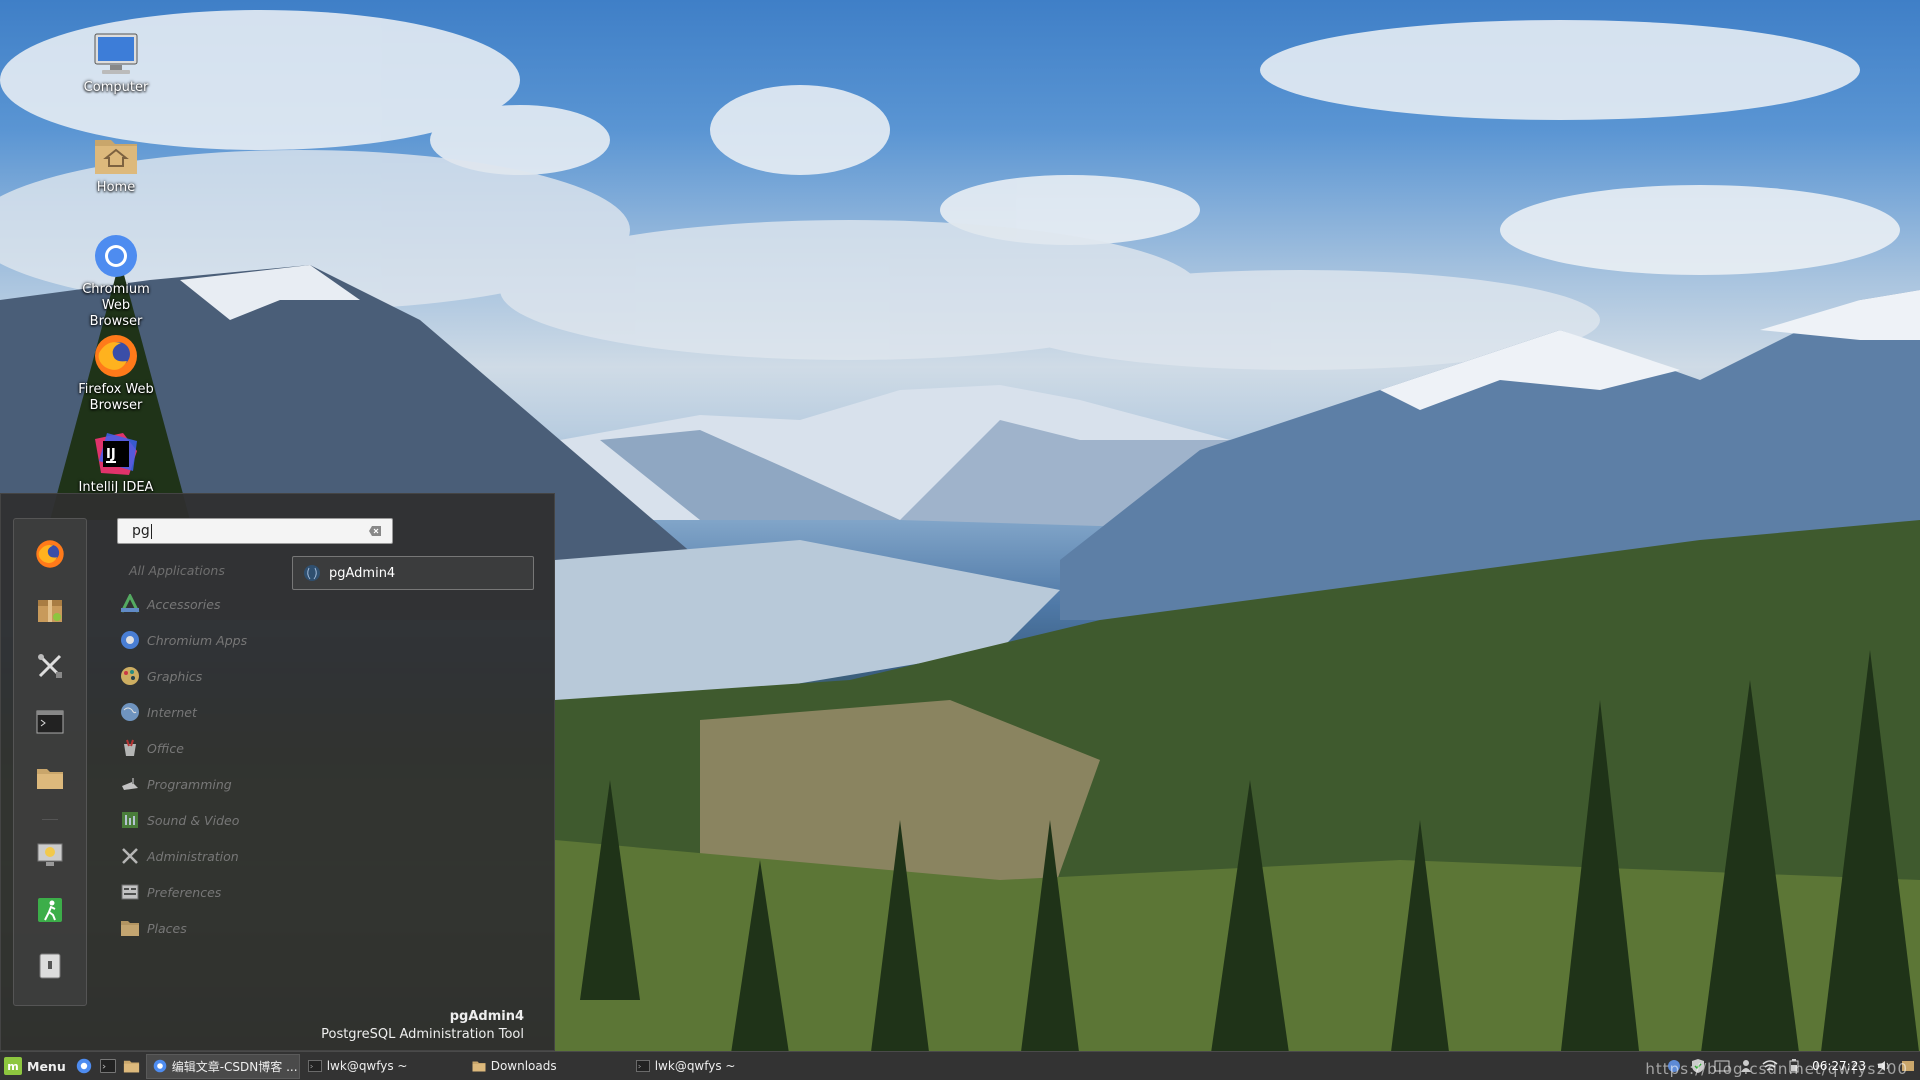  What do you see at coordinates (130, 676) in the screenshot?
I see `graphics-icon` at bounding box center [130, 676].